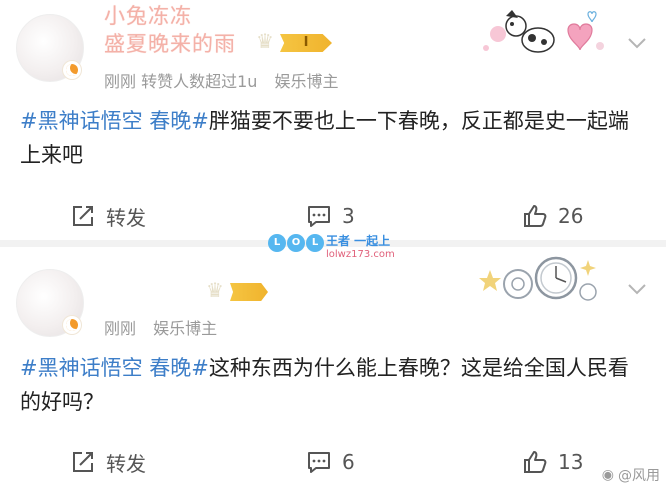  Describe the element at coordinates (306, 43) in the screenshot. I see `vip-level-badge: I` at that location.